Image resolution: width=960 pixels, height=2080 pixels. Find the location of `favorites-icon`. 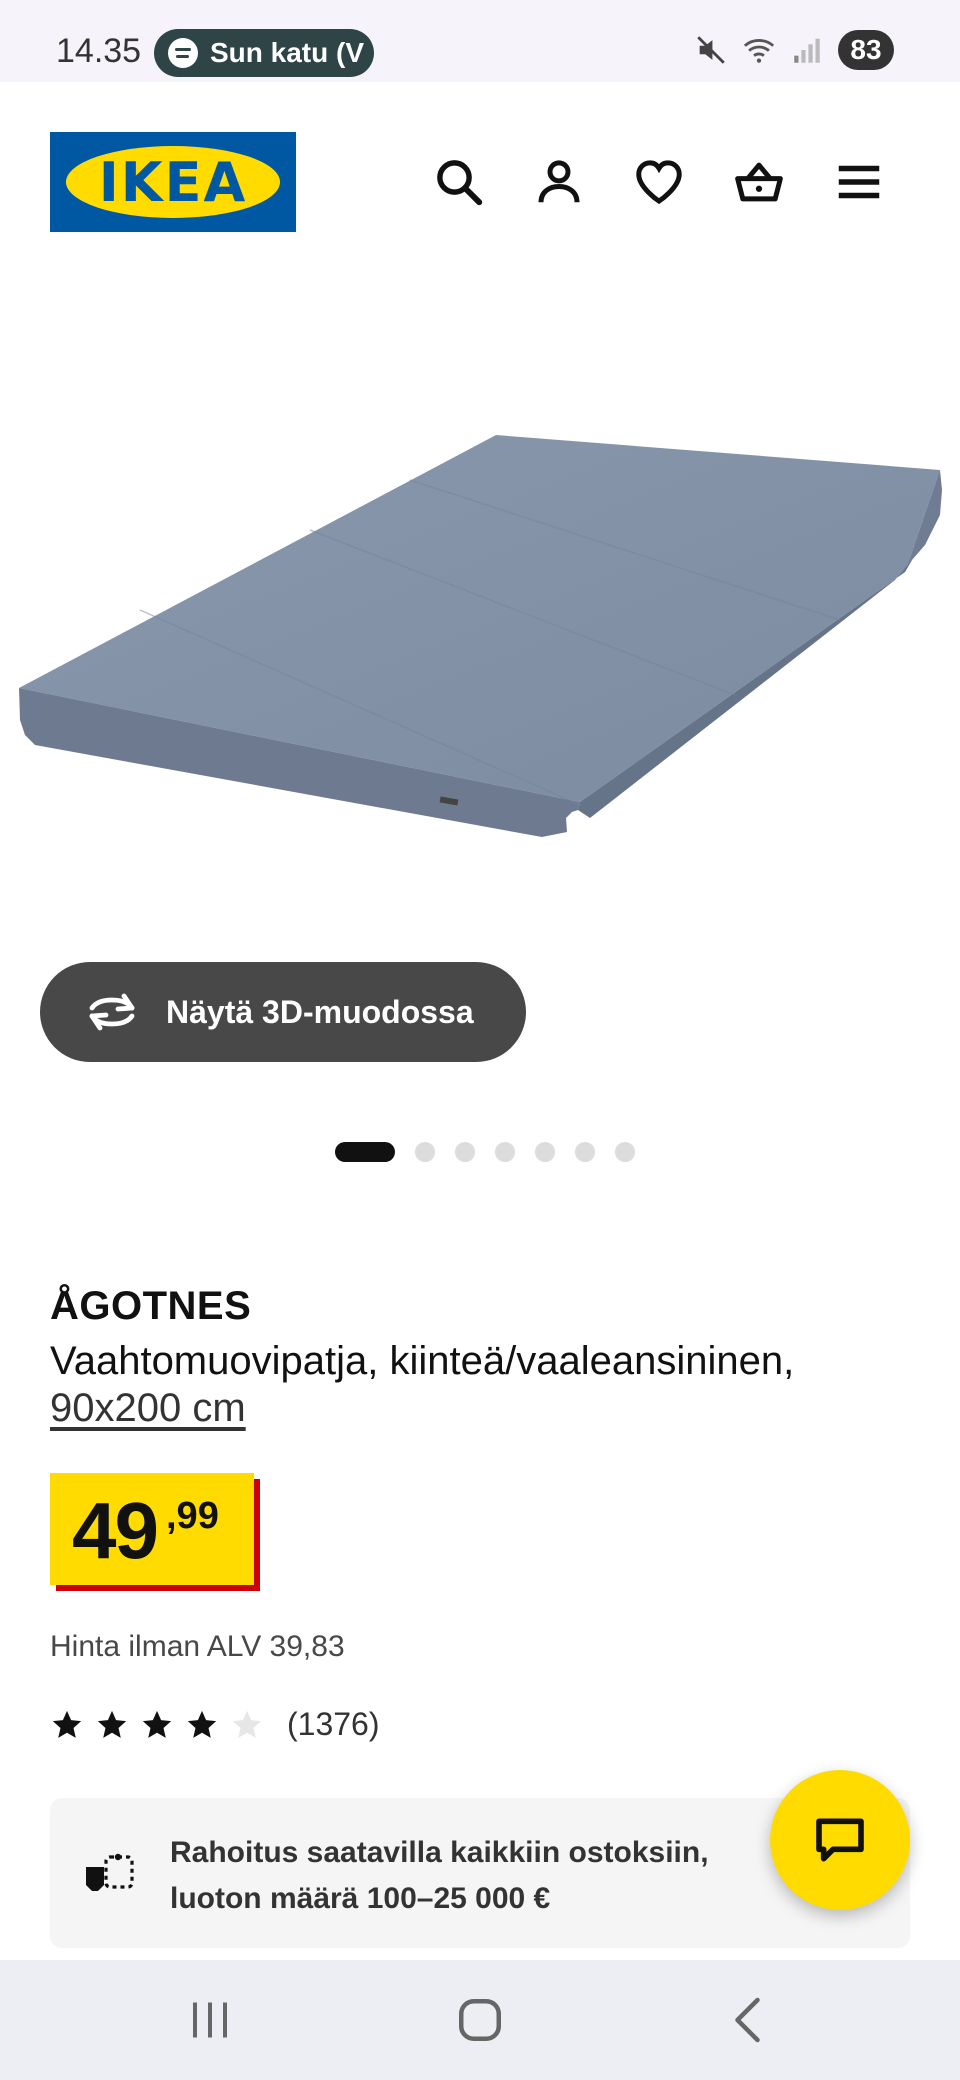

favorites-icon is located at coordinates (659, 182).